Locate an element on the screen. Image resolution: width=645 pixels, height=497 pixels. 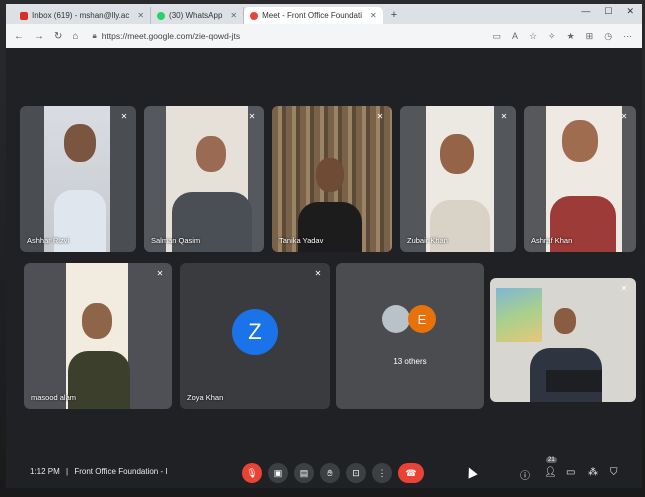
leave-call-button: ☎︎ is located at coordinates (411, 473).